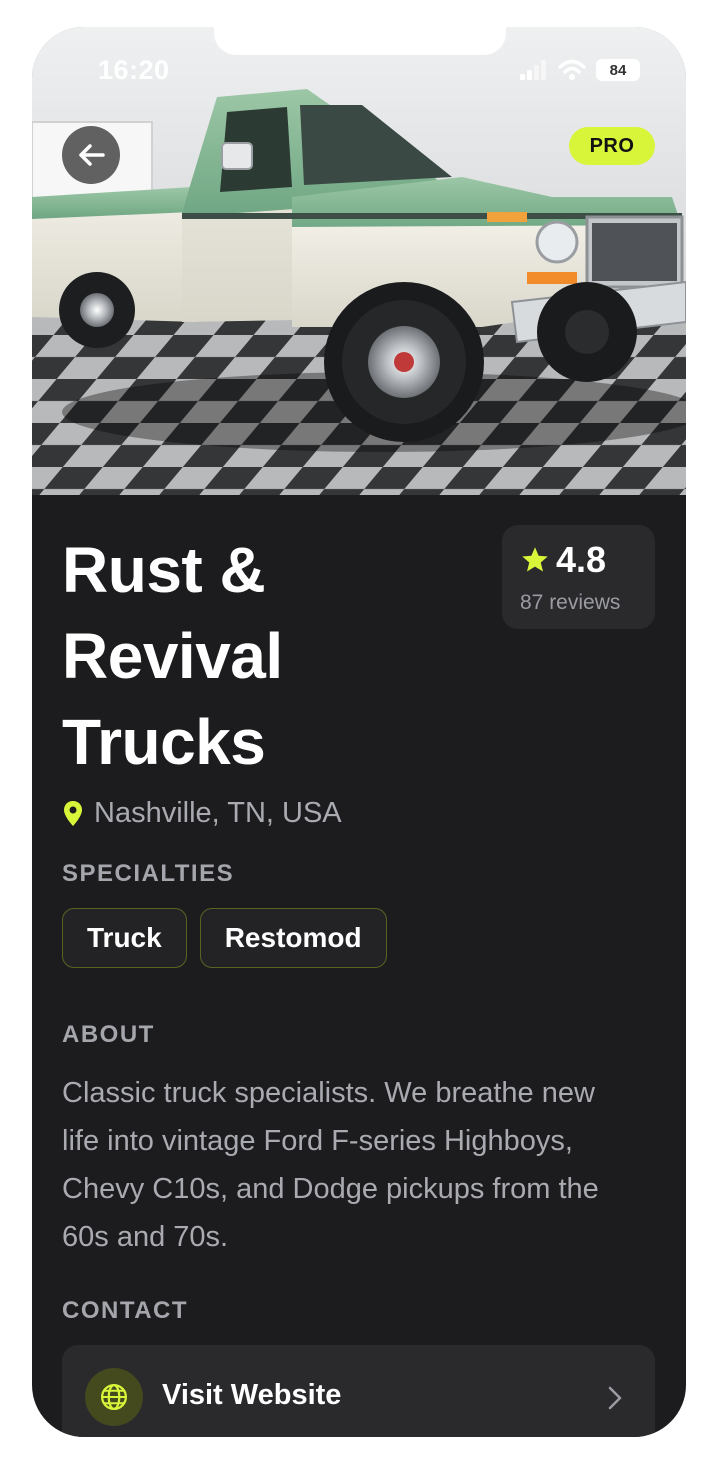 Image resolution: width=717 pixels, height=1471 pixels. Describe the element at coordinates (572, 69) in the screenshot. I see `wifi-icon` at that location.